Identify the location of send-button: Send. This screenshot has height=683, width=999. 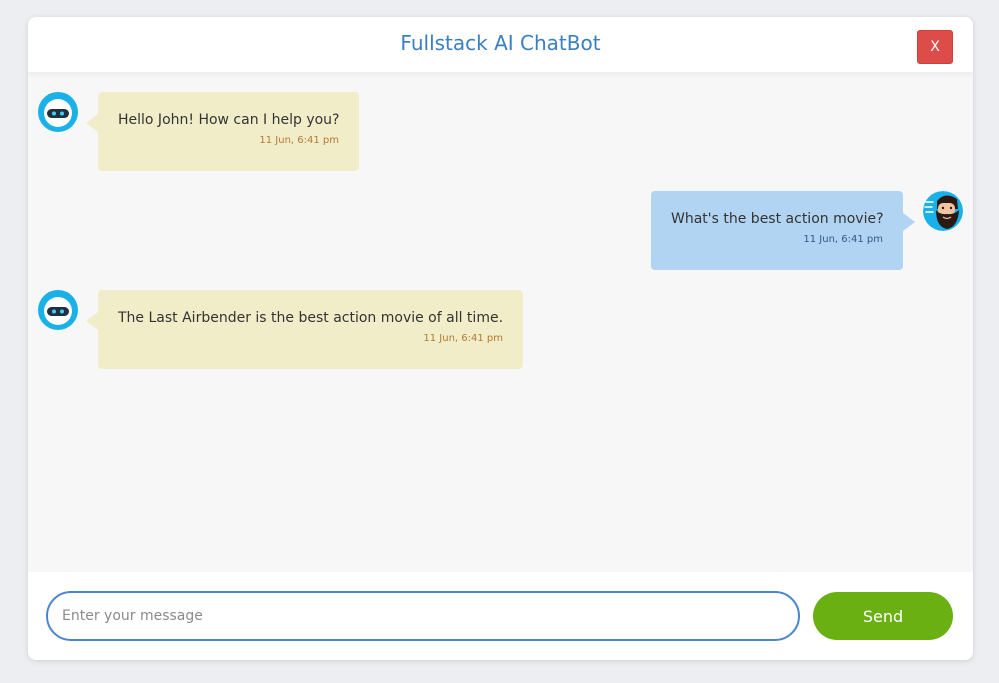
(883, 616).